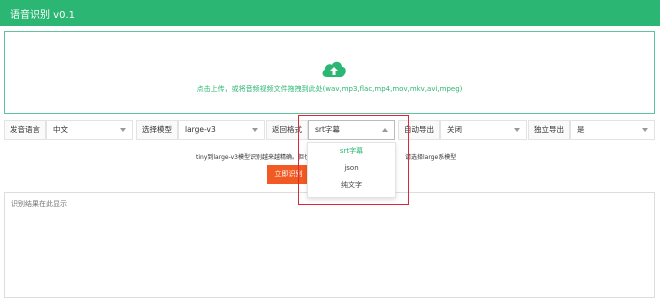 The image size is (660, 302). Describe the element at coordinates (256, 157) in the screenshot. I see `model-tip-left: tiny到large-v3模型识别越来越精确。但也更` at that location.